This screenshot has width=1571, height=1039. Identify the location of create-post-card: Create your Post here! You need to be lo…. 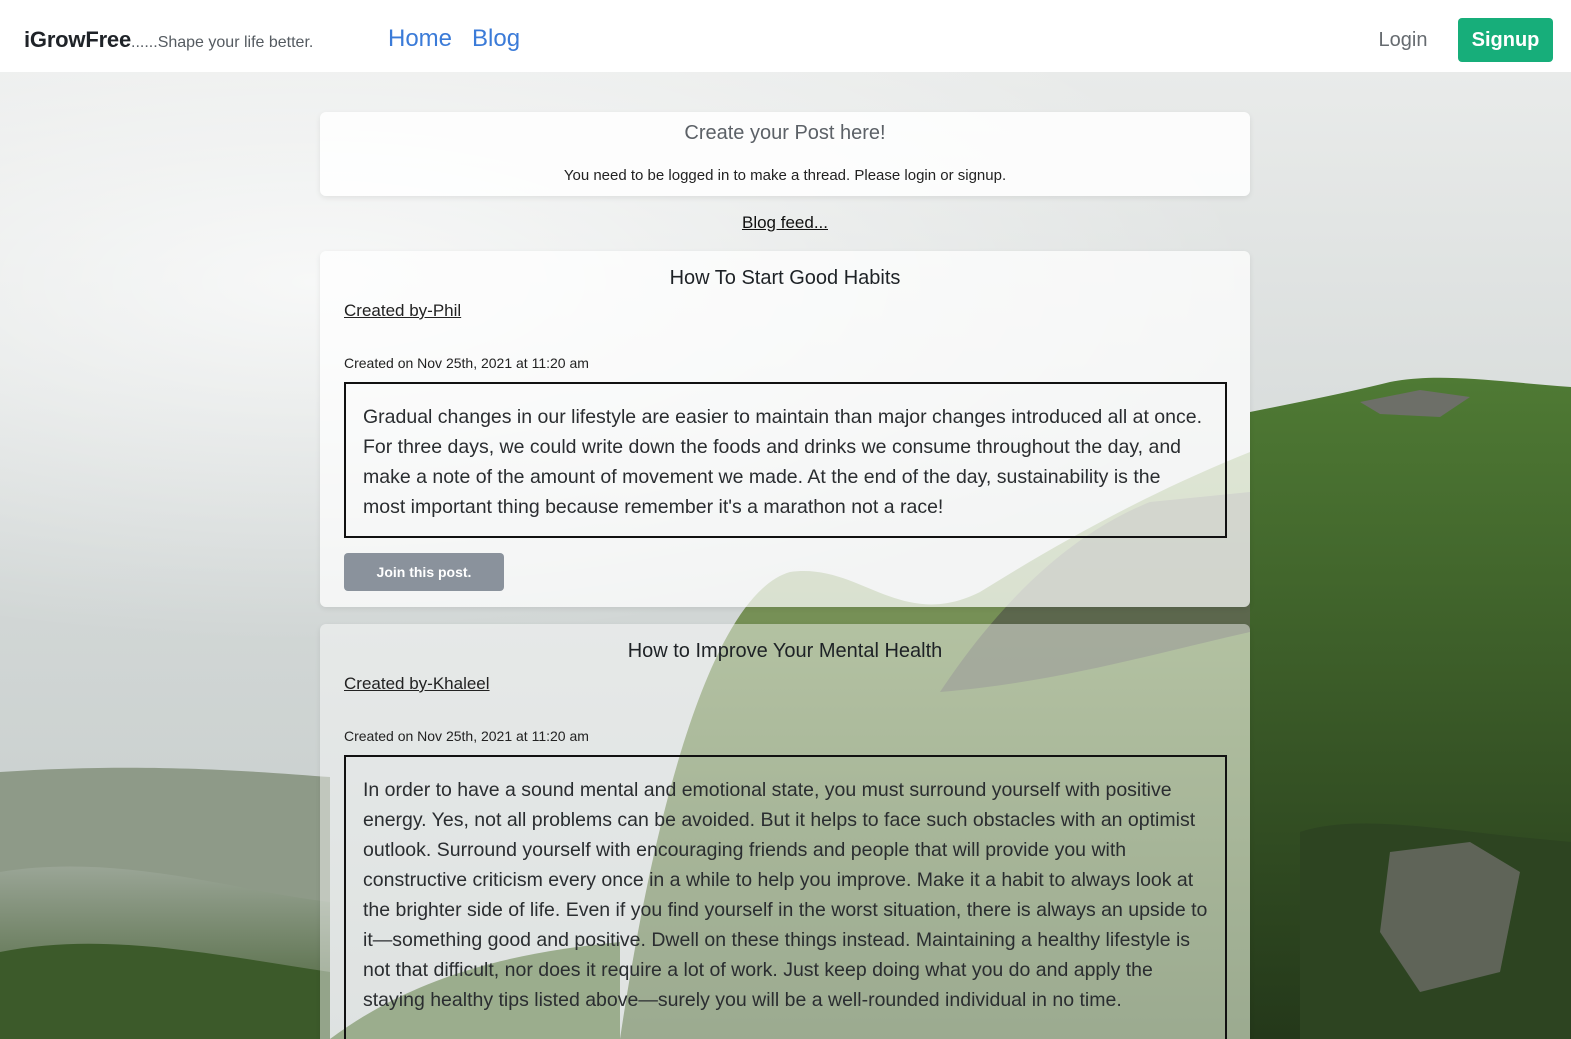
(785, 154).